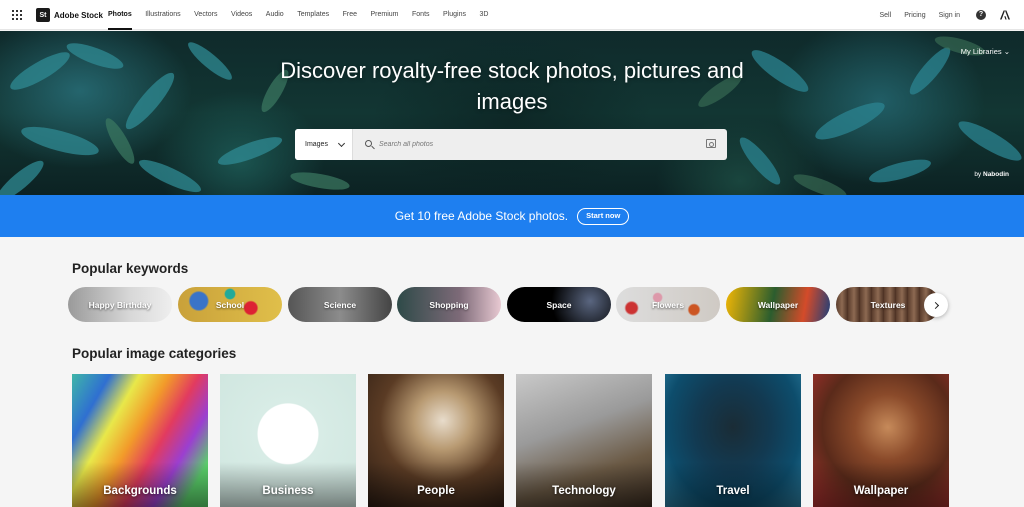  I want to click on sell-link: Sell, so click(886, 15).